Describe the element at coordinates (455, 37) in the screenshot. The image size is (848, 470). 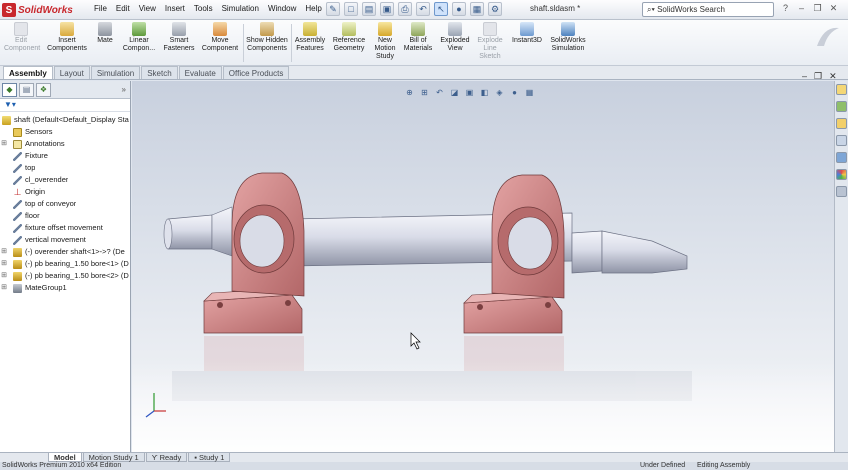
I see `exploded-view-button: Exploded View` at that location.